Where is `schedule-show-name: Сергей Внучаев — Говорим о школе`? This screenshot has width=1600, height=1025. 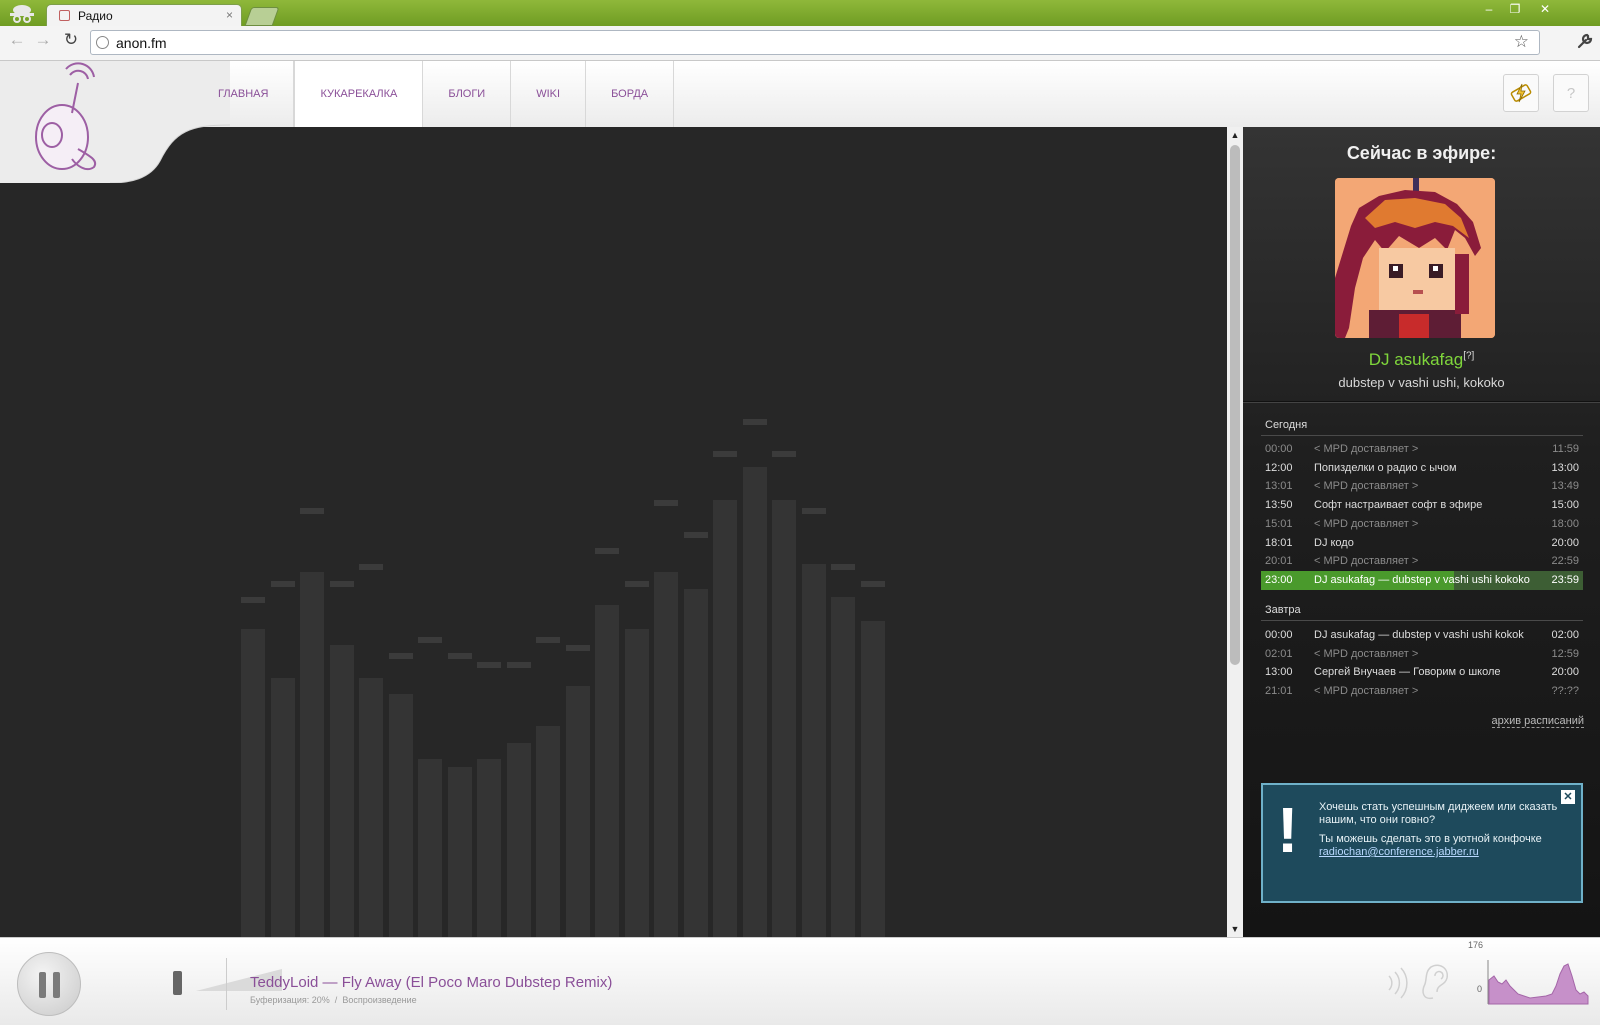 schedule-show-name: Сергей Внучаев — Говорим о школе is located at coordinates (1407, 672).